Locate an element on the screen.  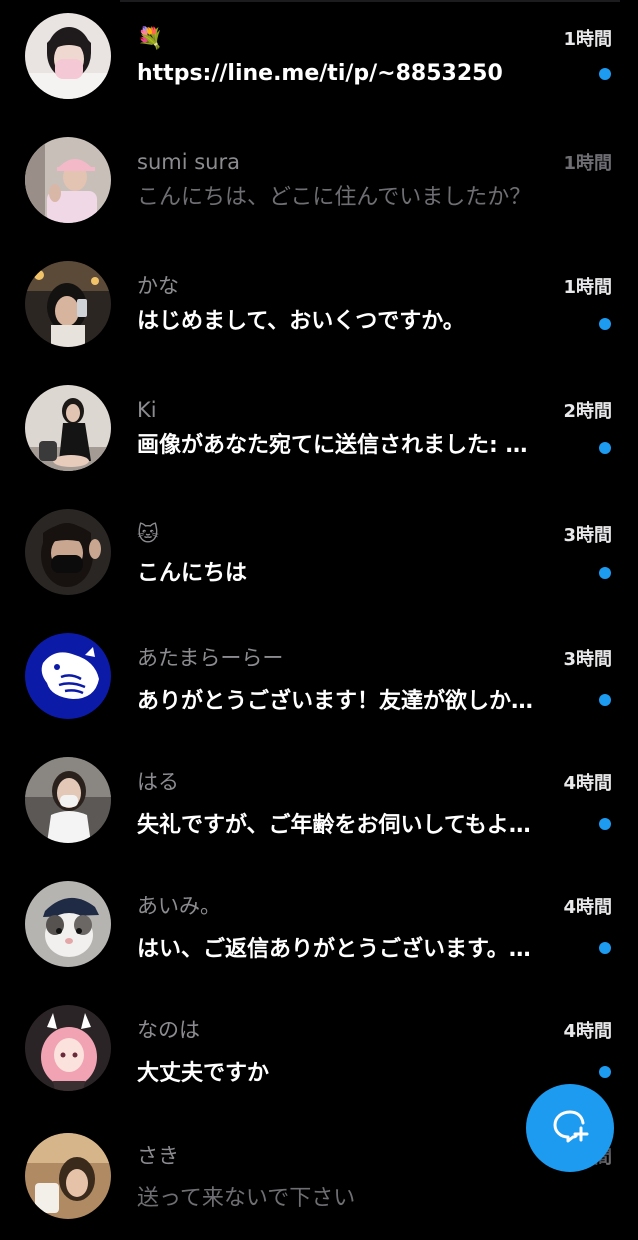
new-message-button is located at coordinates (570, 1128).